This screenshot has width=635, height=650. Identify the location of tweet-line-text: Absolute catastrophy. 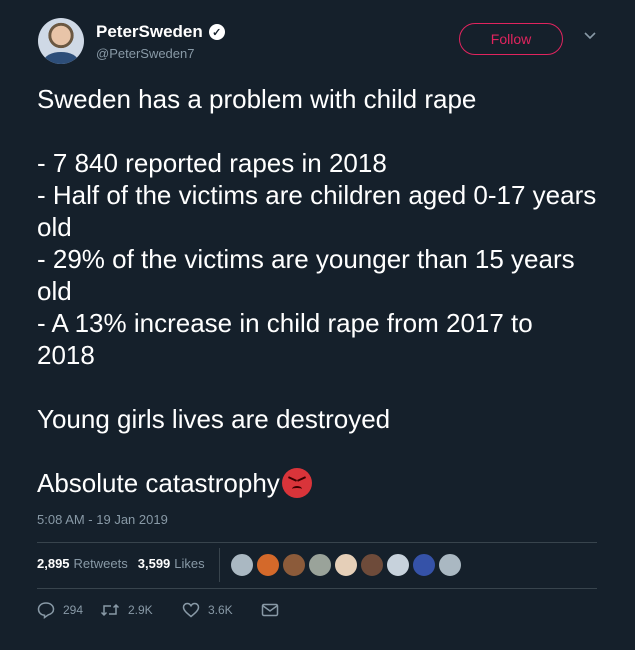
(158, 483).